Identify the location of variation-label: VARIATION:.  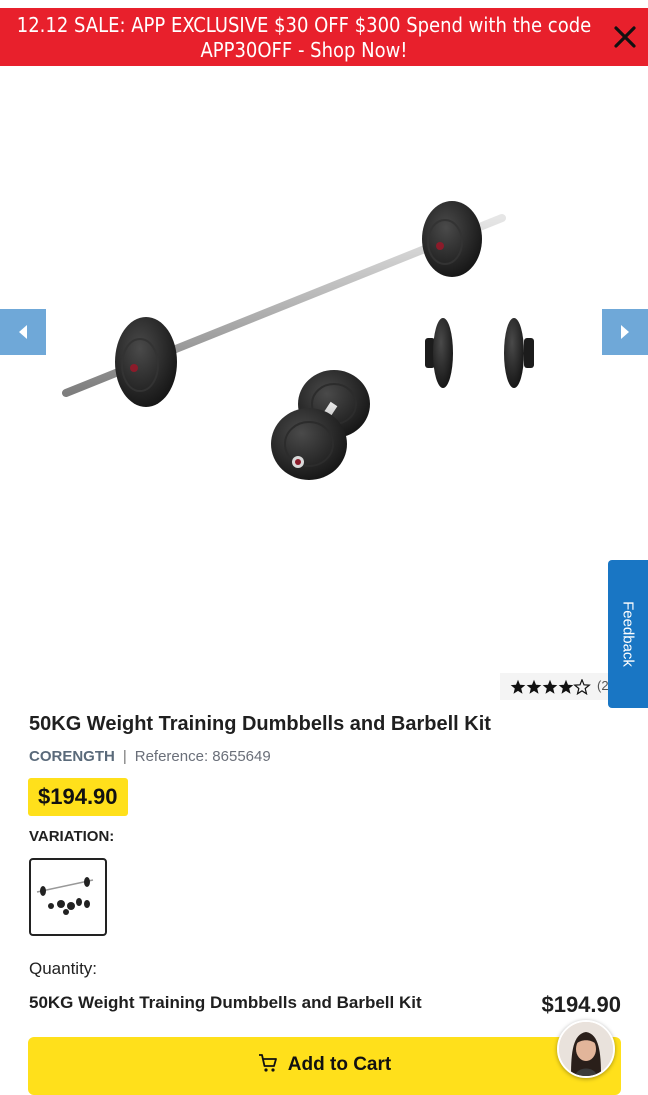
(72, 836).